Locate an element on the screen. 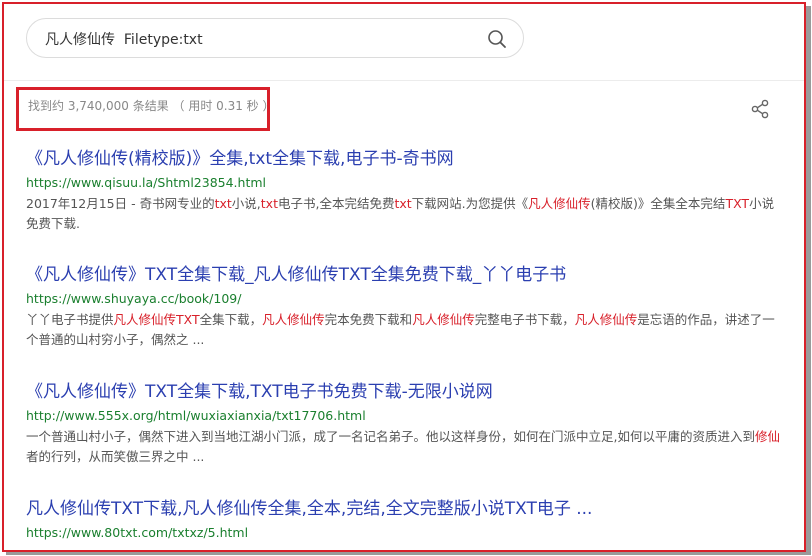  snippet-keyword-highlight: TXT is located at coordinates (737, 203).